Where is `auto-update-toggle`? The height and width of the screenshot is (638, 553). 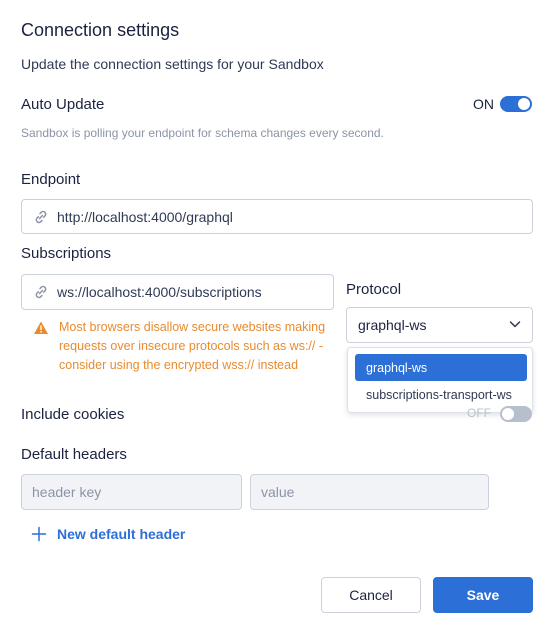 auto-update-toggle is located at coordinates (516, 104).